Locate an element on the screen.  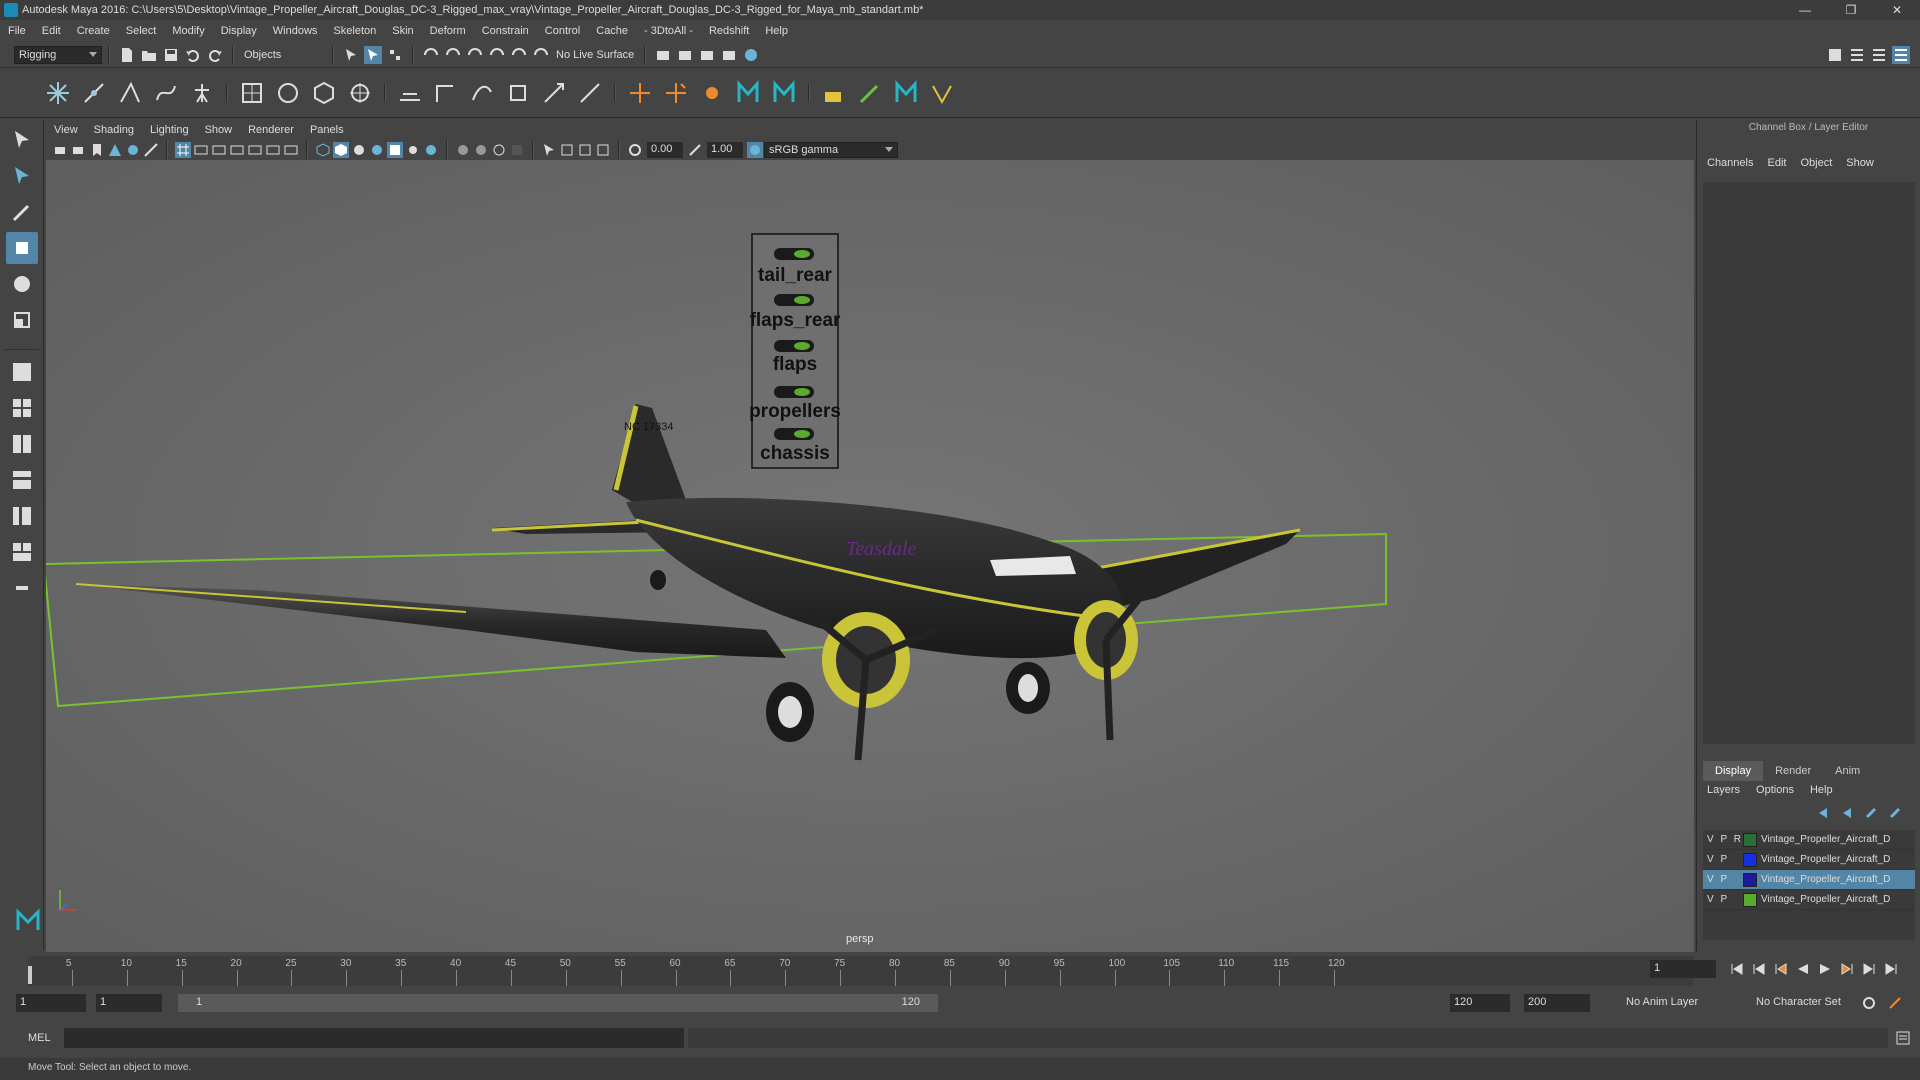
snap-surface-icon is located at coordinates (519, 55).